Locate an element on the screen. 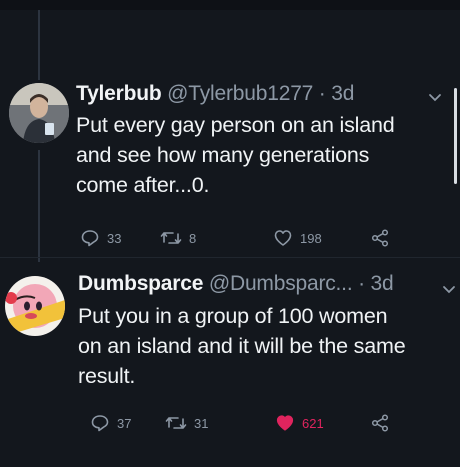 The height and width of the screenshot is (467, 460). tweet-text-line: Put you in a group of 100 women is located at coordinates (233, 316).